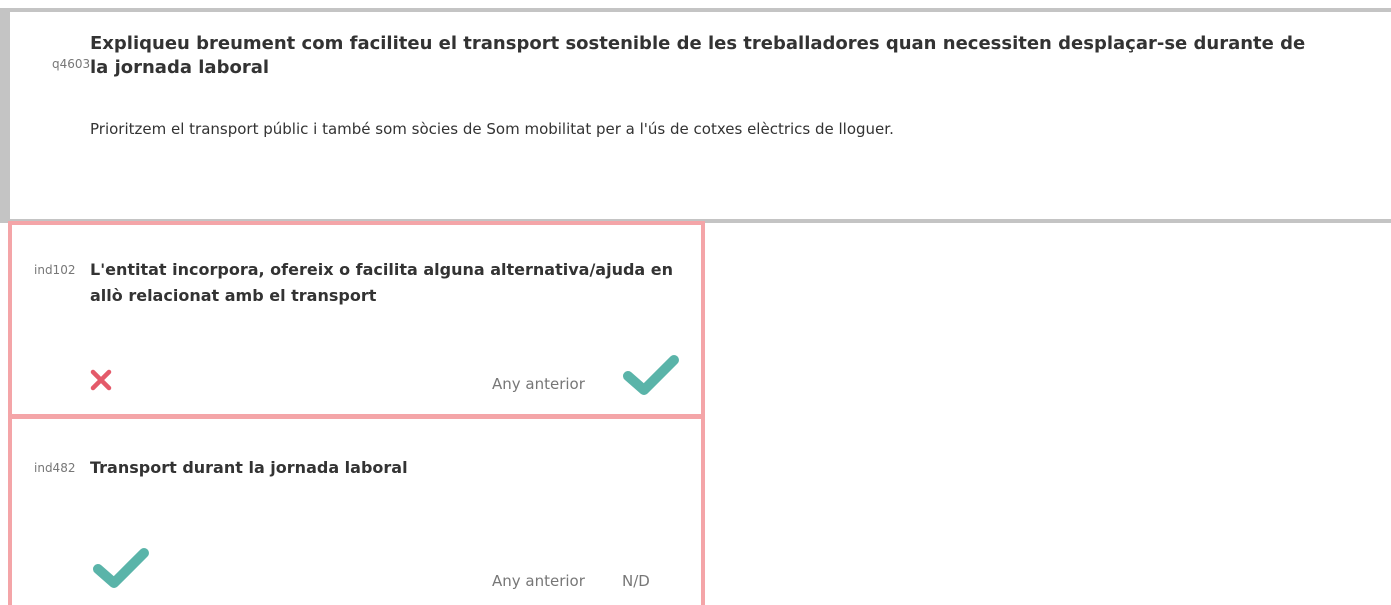 The width and height of the screenshot is (1391, 605). What do you see at coordinates (249, 467) in the screenshot?
I see `indicator-title: Transport durant la jornada laboral` at bounding box center [249, 467].